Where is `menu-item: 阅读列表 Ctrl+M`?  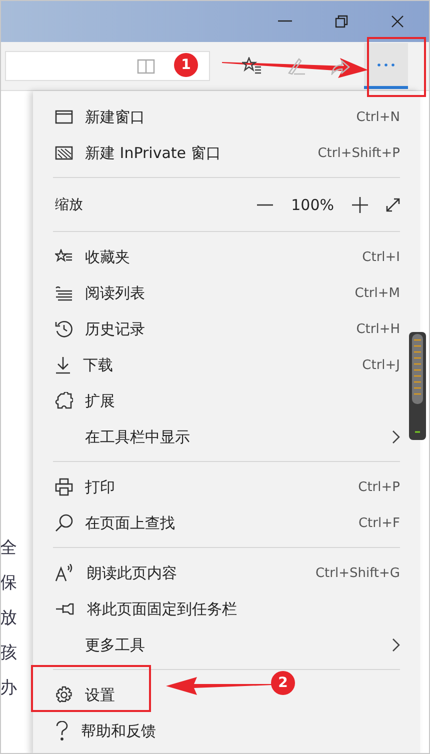 menu-item: 阅读列表 Ctrl+M is located at coordinates (218, 293).